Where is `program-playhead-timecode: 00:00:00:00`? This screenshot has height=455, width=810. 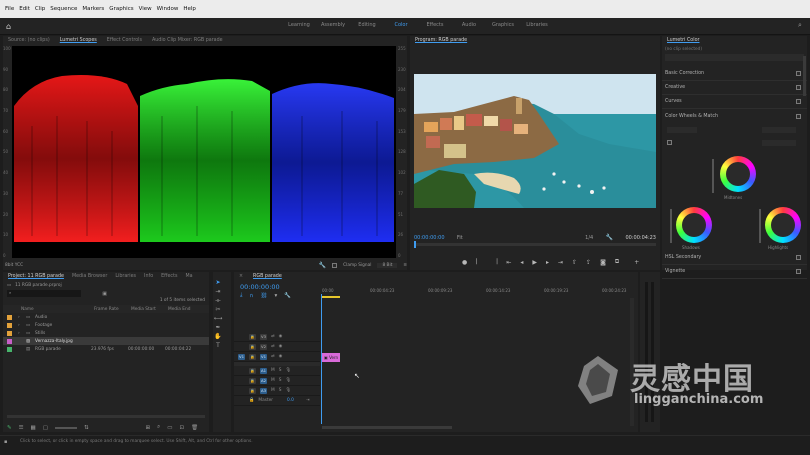
program-playhead-timecode: 00:00:00:00 is located at coordinates (429, 238).